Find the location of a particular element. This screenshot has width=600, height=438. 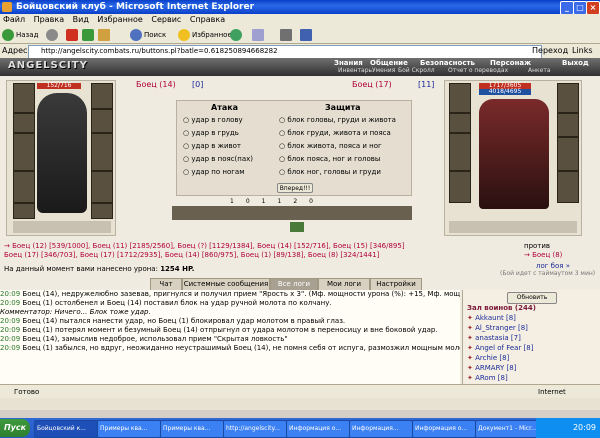

user-item: ✦ ARom [8] is located at coordinates (532, 378).